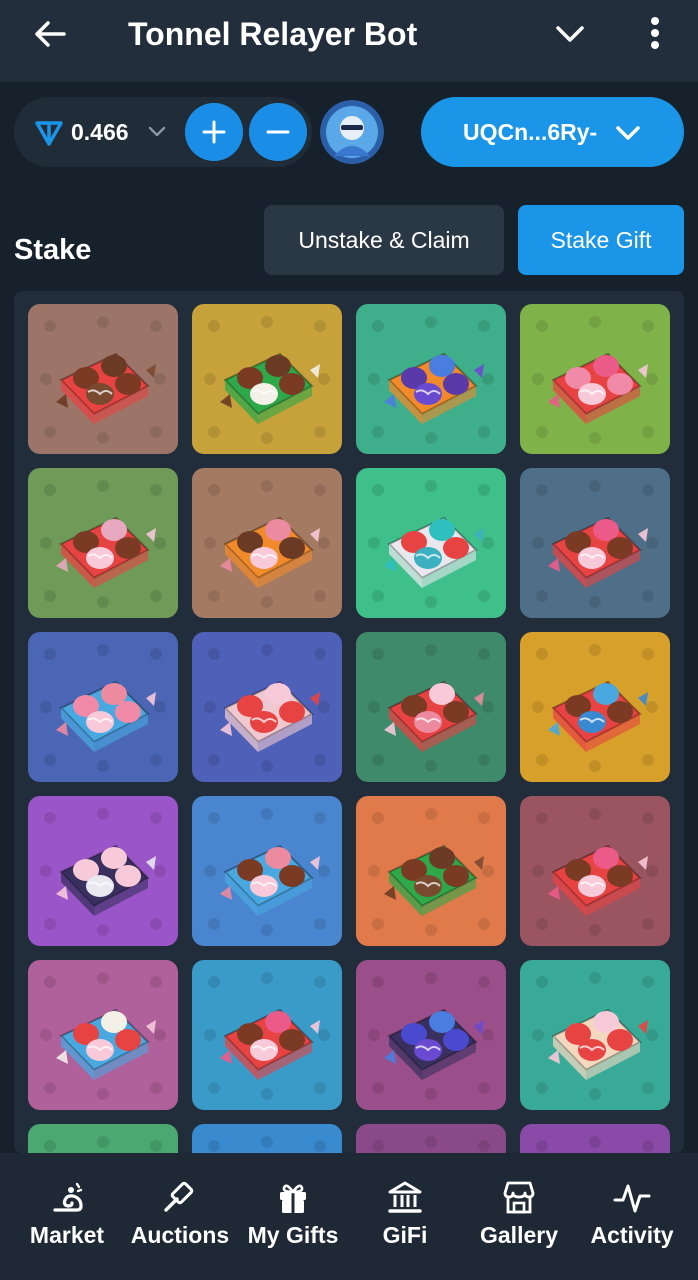 Image resolution: width=698 pixels, height=1280 pixels. I want to click on ton-icon, so click(49, 133).